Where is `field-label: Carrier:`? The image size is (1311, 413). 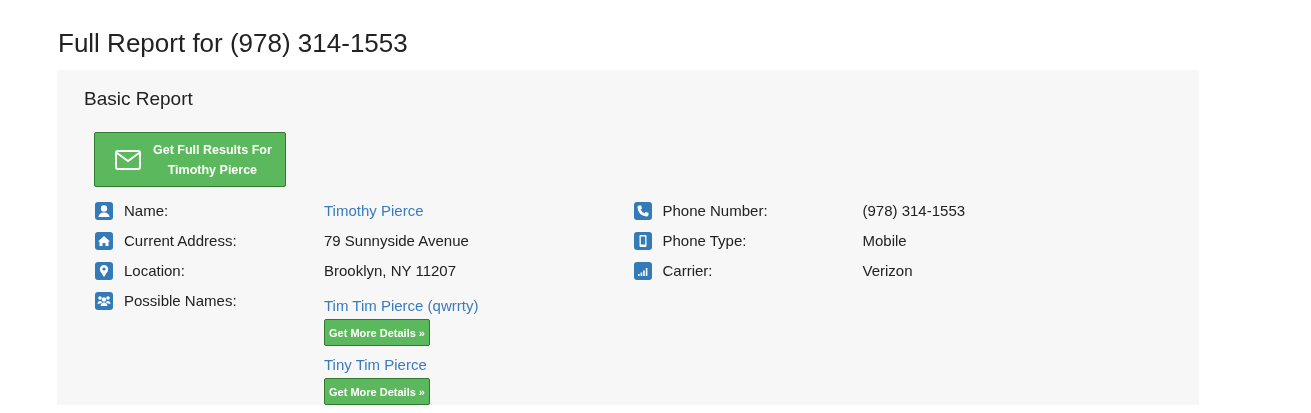 field-label: Carrier: is located at coordinates (688, 271).